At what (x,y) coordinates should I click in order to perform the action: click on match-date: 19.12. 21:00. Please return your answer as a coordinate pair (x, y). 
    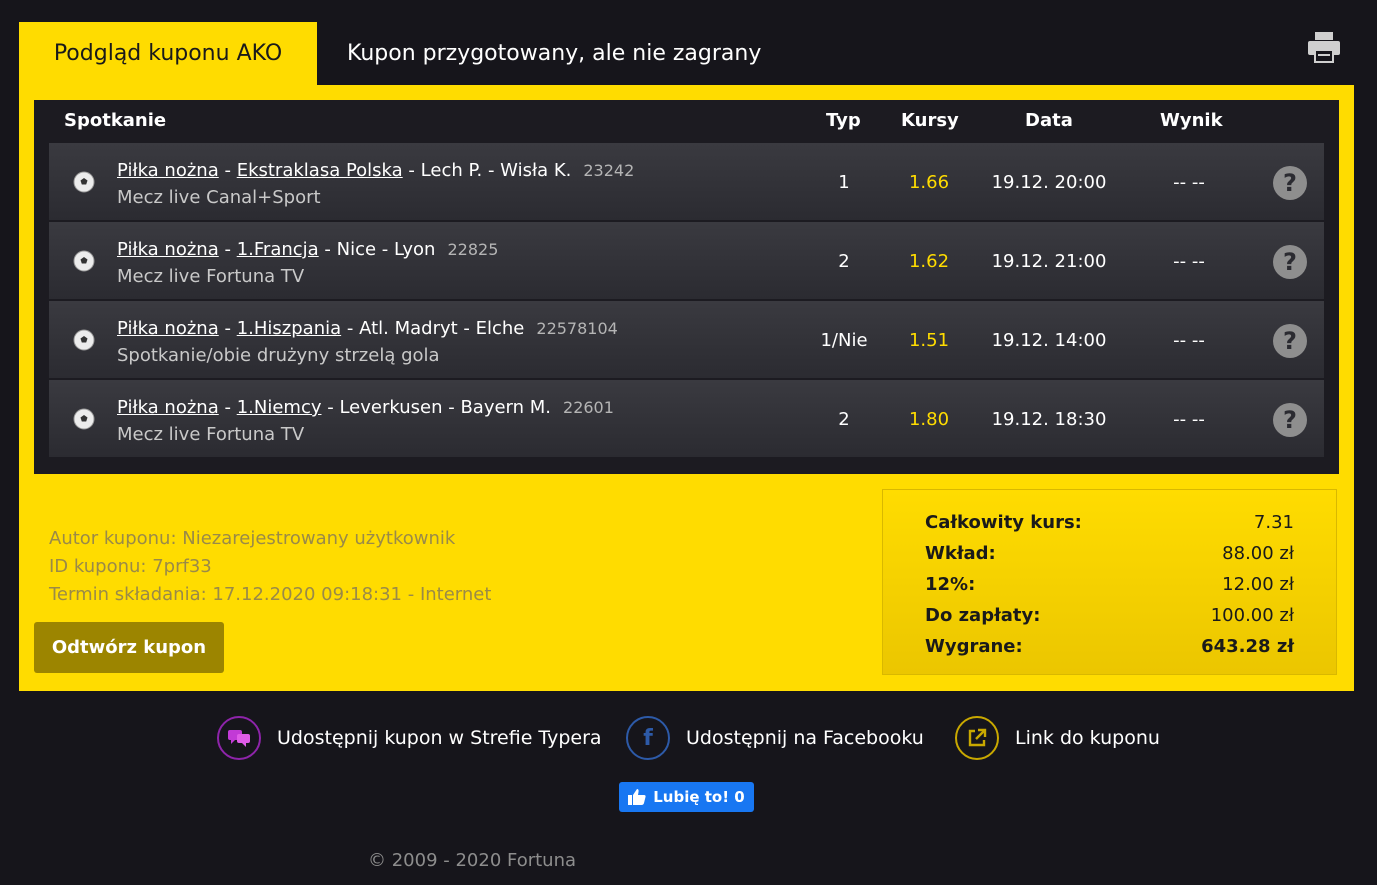
    Looking at the image, I should click on (1049, 261).